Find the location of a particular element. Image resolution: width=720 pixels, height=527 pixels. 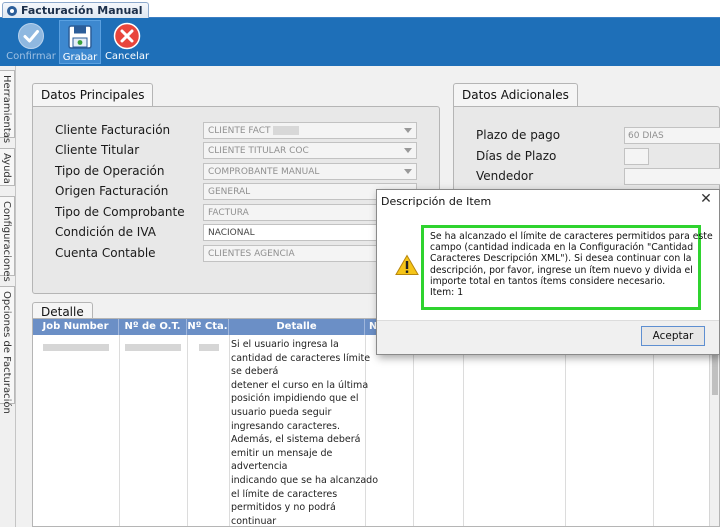

column-header-ot: Nº de O.T. is located at coordinates (153, 327).